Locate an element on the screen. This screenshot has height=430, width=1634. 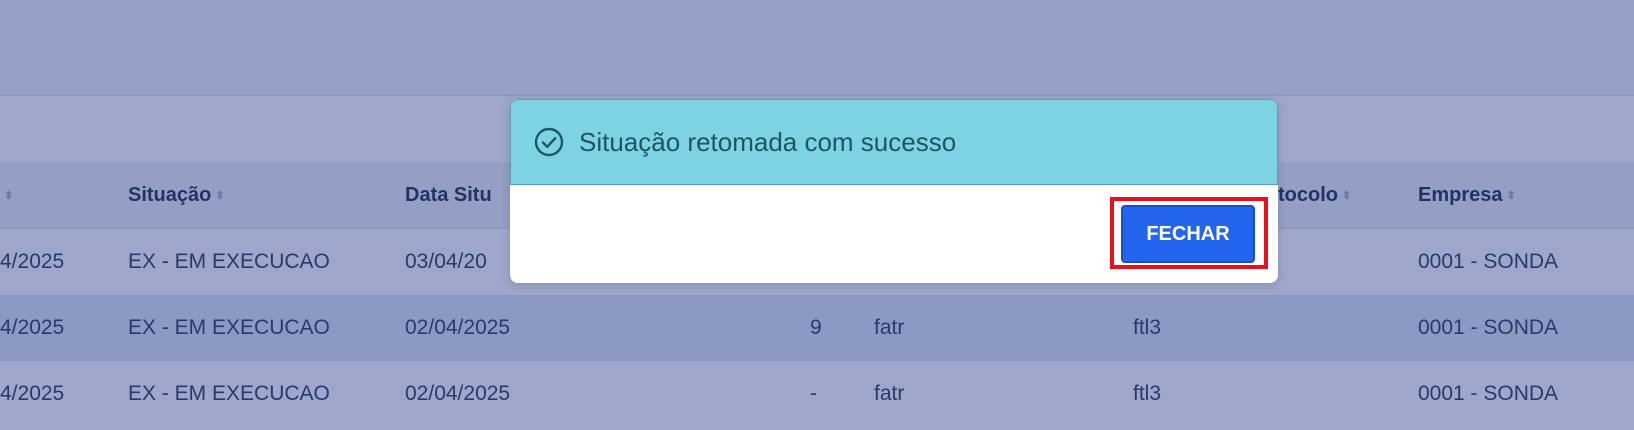
close-button: FECHAR is located at coordinates (1188, 234).